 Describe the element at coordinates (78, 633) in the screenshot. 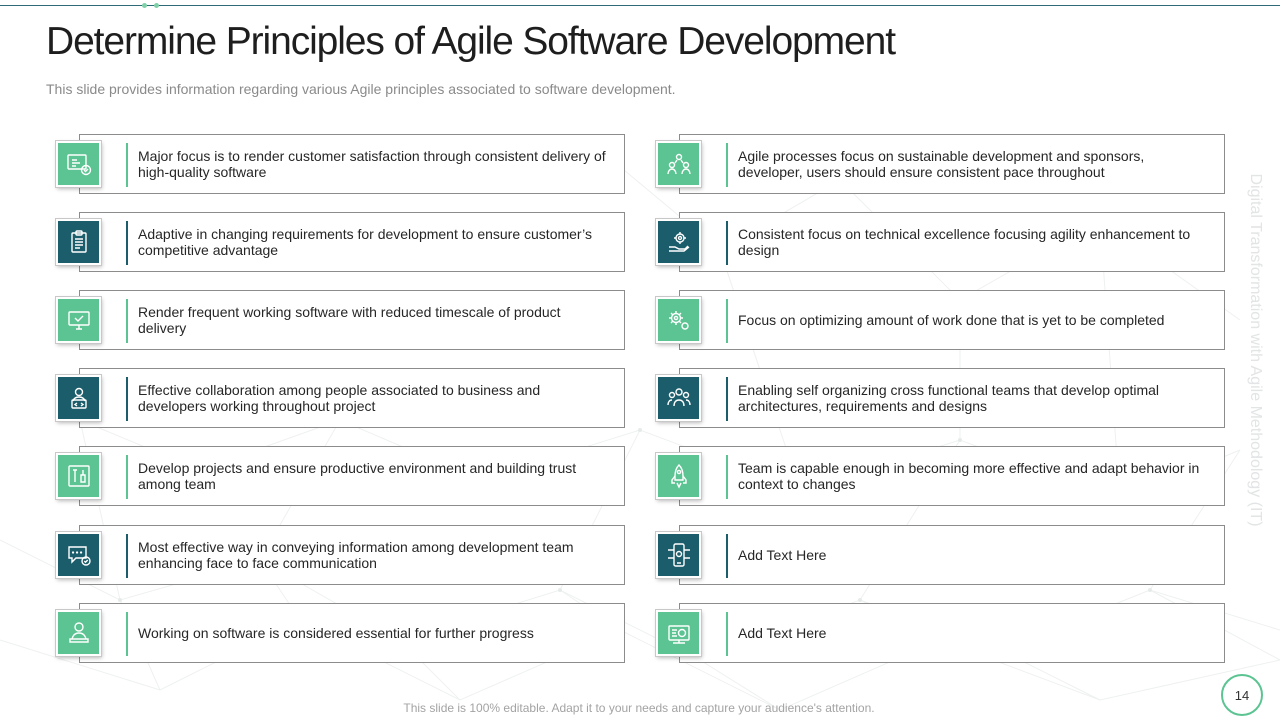

I see `person-laptop-icon` at that location.